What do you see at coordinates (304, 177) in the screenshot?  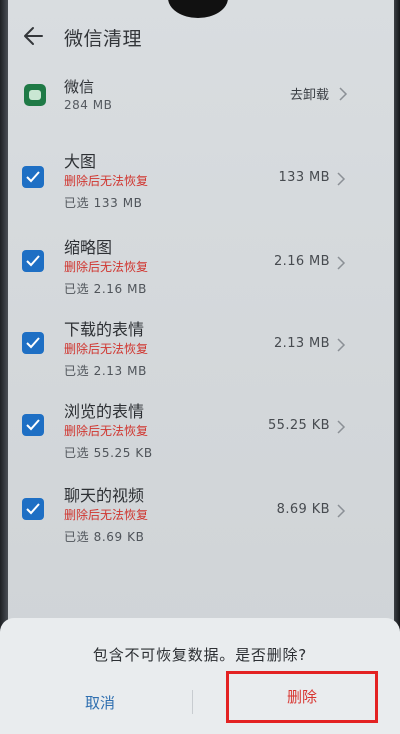 I see `item-size: 133 MB` at bounding box center [304, 177].